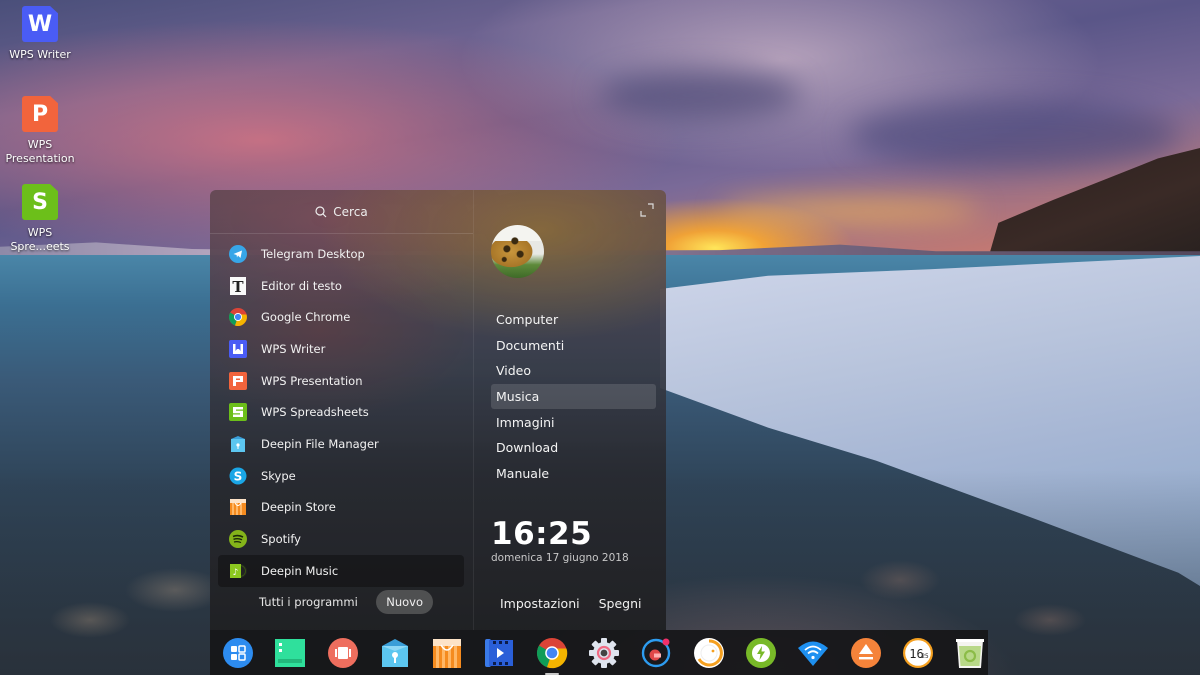 Image resolution: width=1200 pixels, height=675 pixels. Describe the element at coordinates (620, 603) in the screenshot. I see `shutdown-button: Spegni` at that location.